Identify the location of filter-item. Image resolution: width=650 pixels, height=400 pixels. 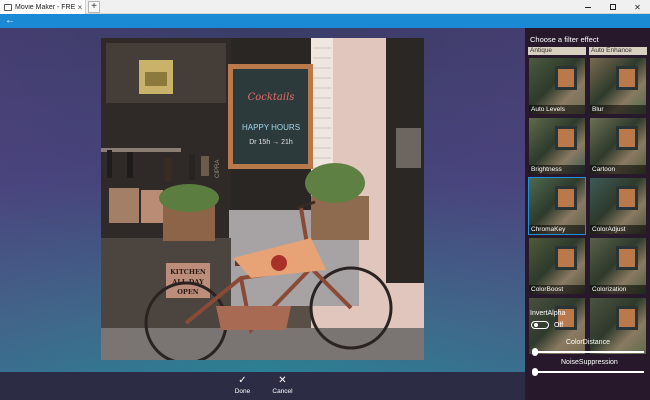
(618, 326).